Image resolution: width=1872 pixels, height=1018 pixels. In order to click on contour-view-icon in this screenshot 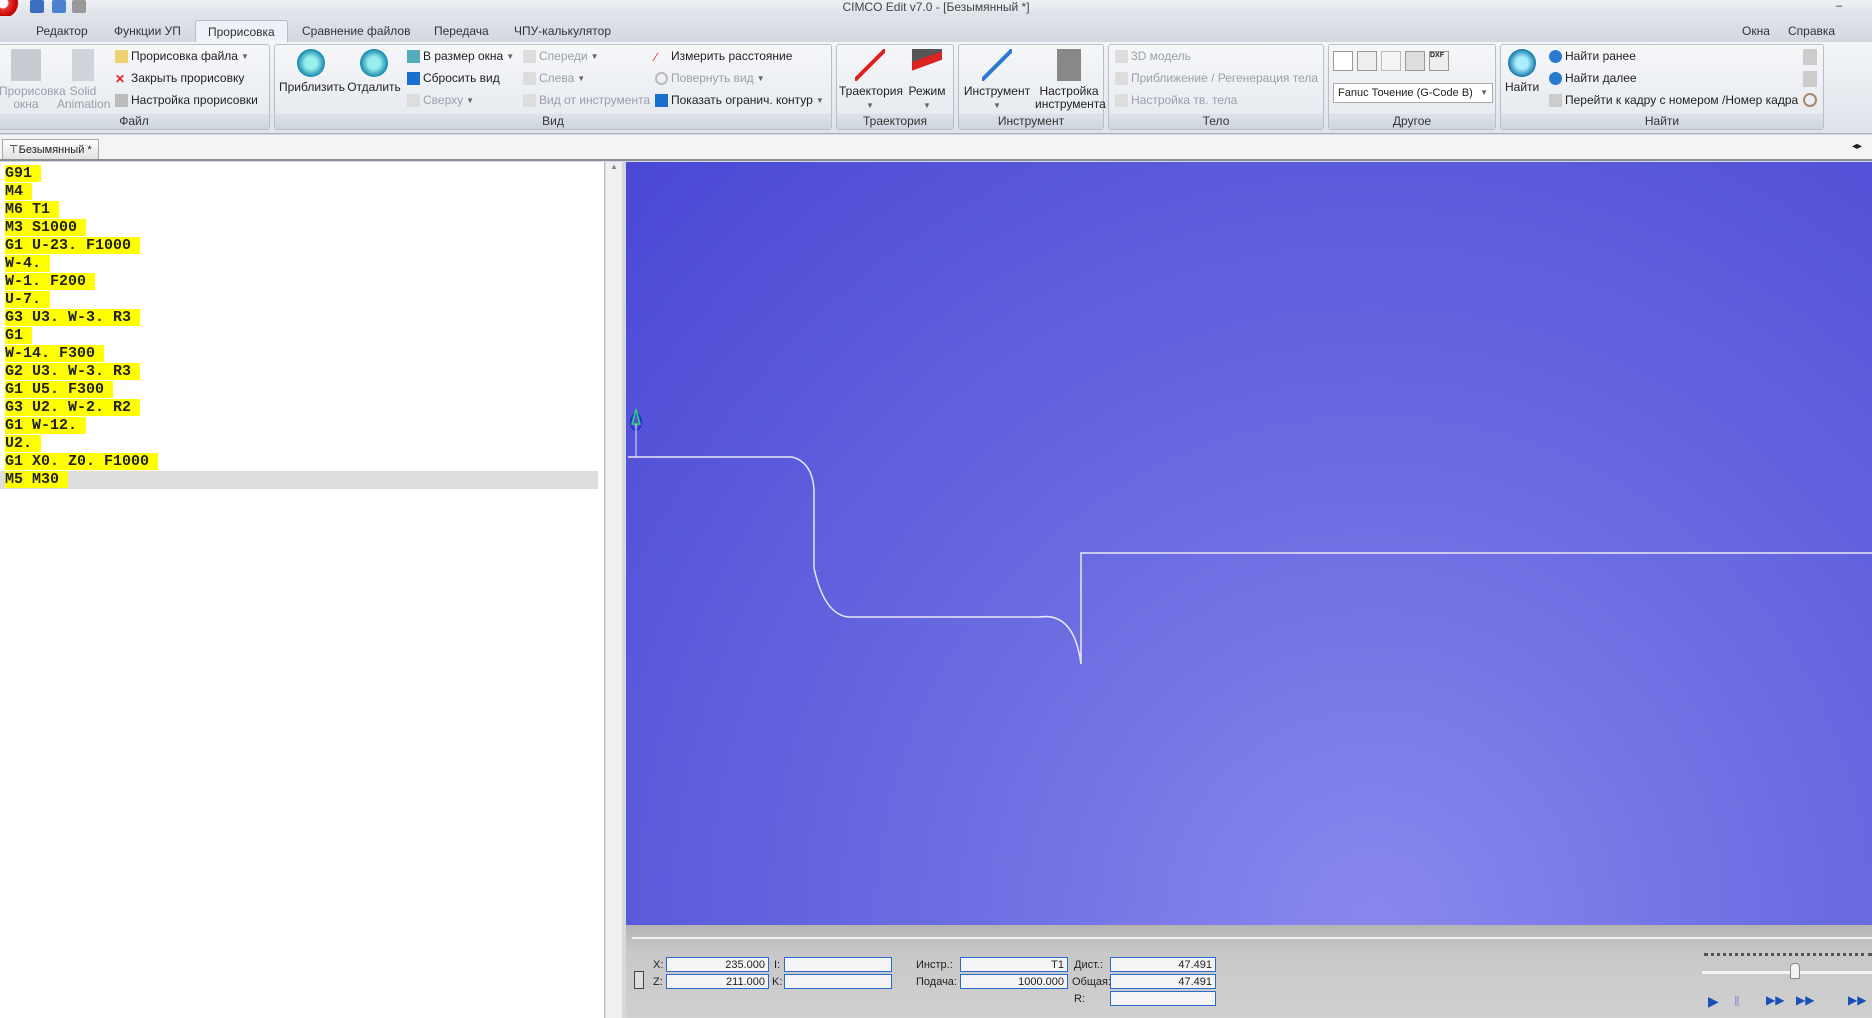, I will do `click(1391, 61)`.